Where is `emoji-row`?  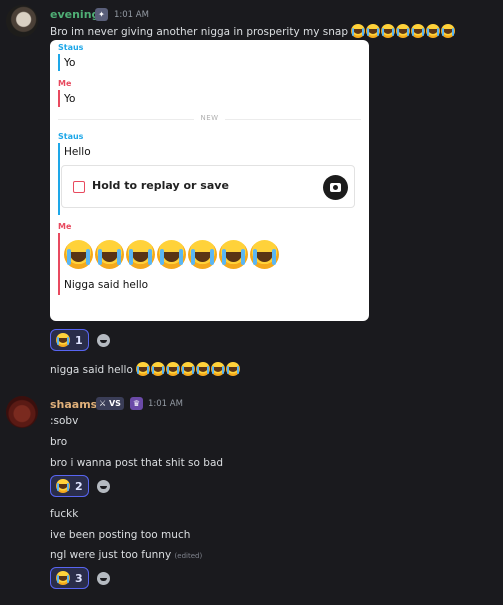 emoji-row is located at coordinates (172, 256).